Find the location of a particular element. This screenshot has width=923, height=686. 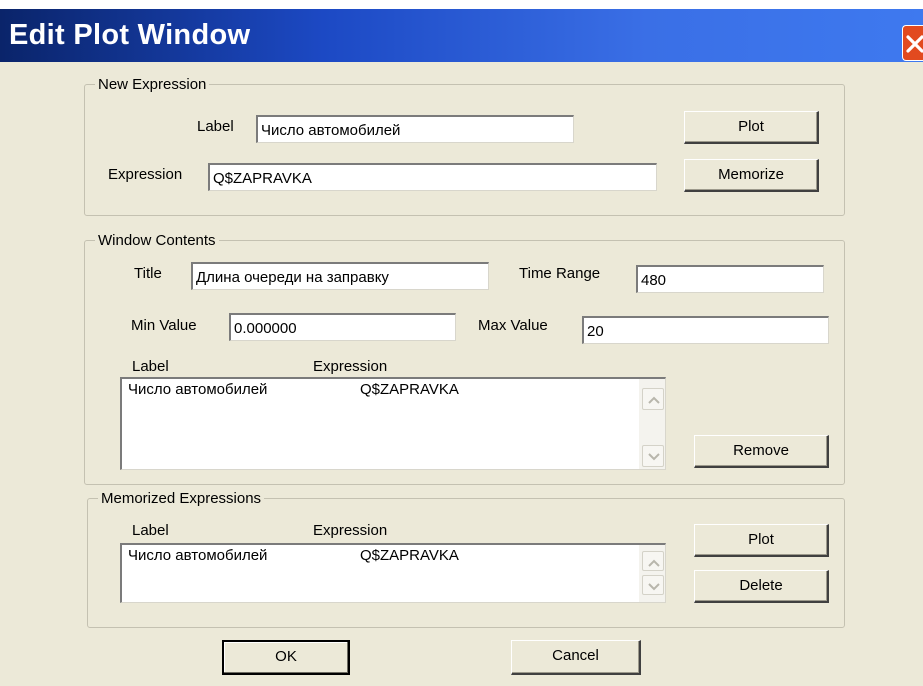

close-icon is located at coordinates (914, 44).